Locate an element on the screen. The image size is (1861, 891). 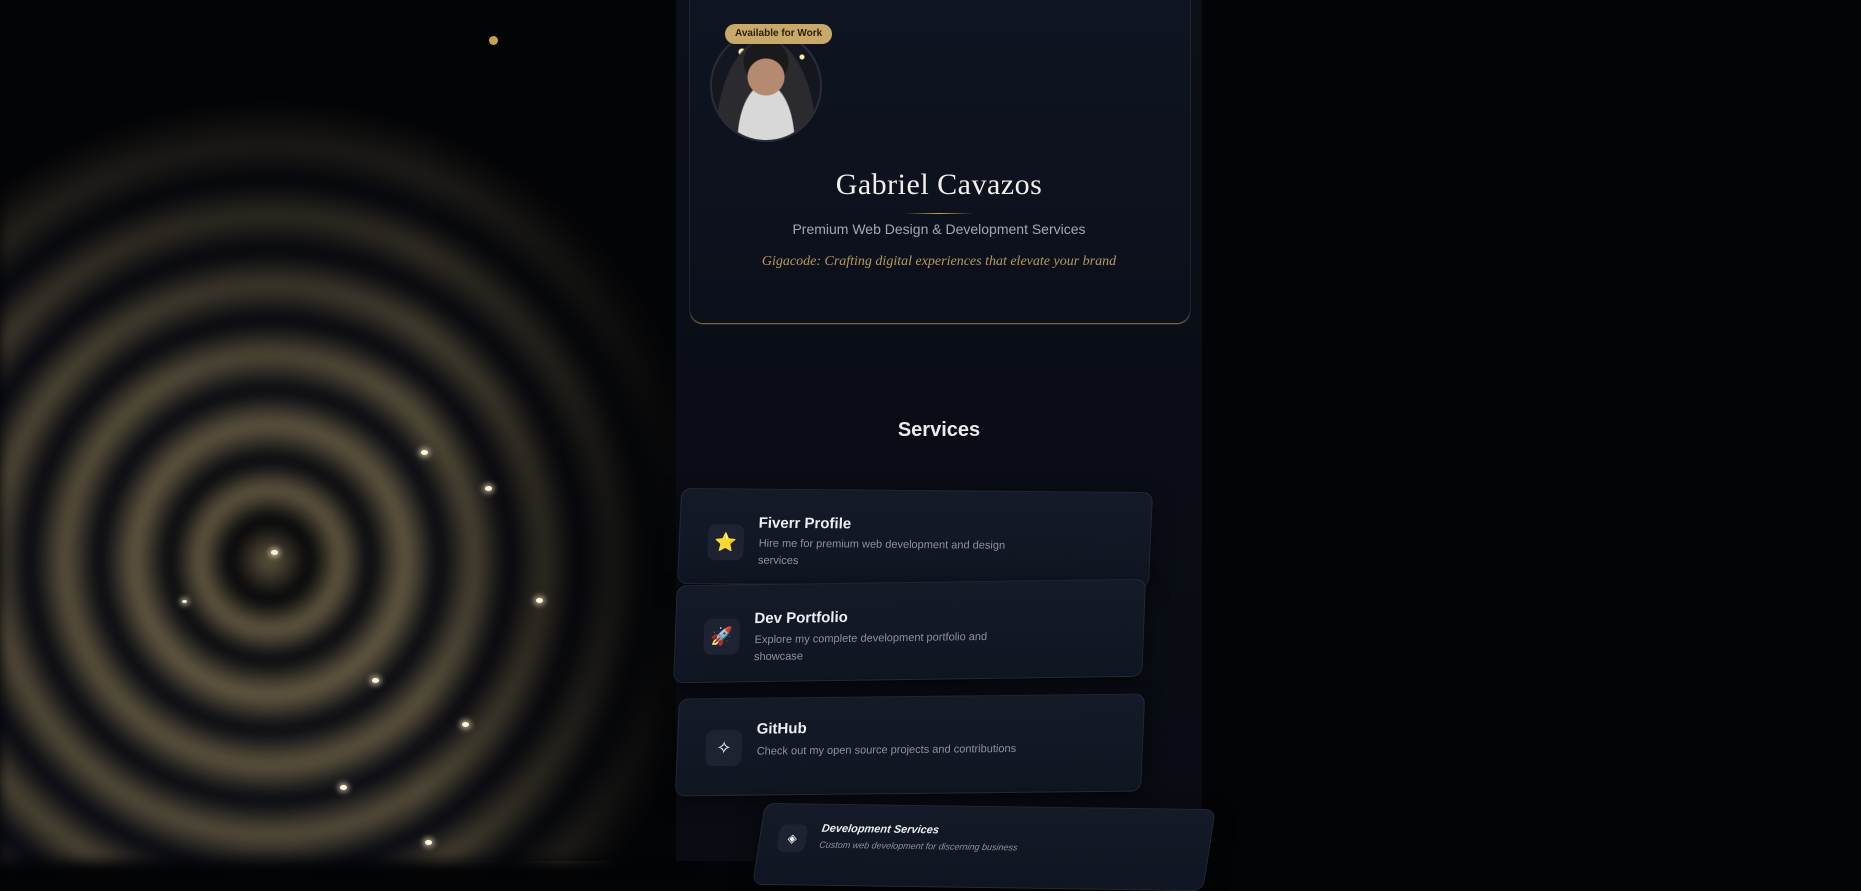
service-card-title: GitHub is located at coordinates (782, 729).